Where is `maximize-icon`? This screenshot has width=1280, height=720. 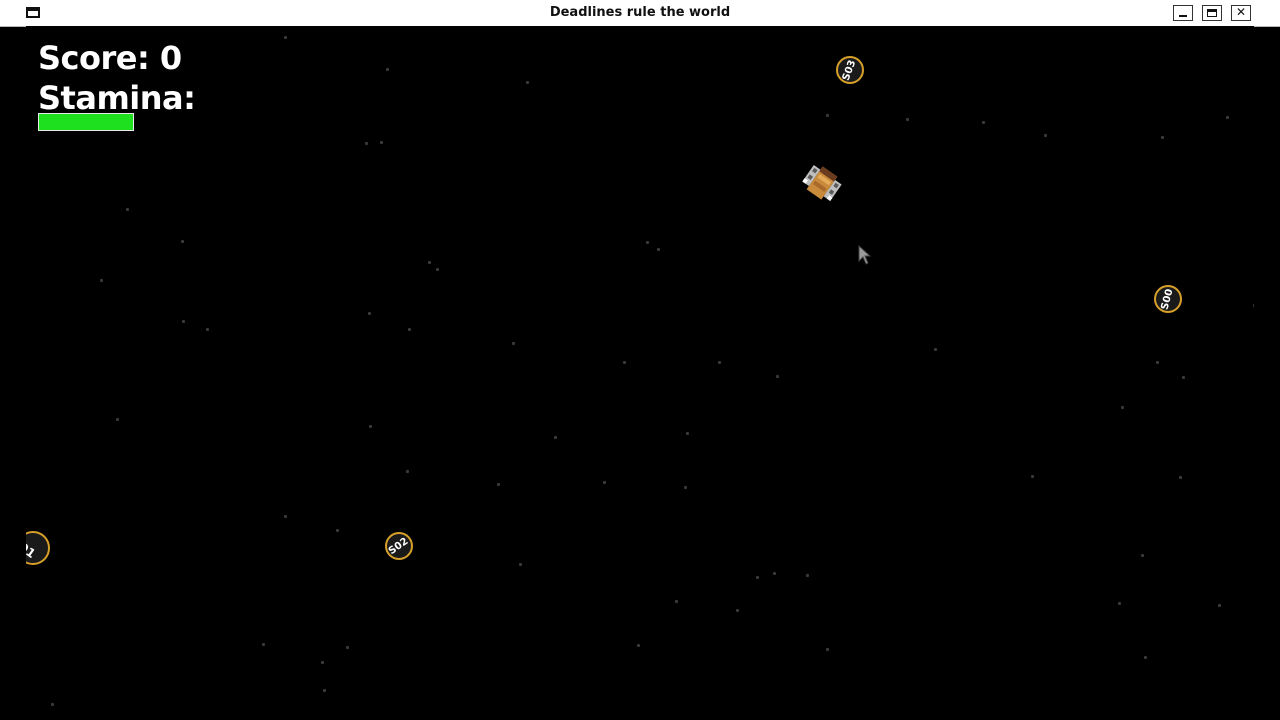 maximize-icon is located at coordinates (1212, 13).